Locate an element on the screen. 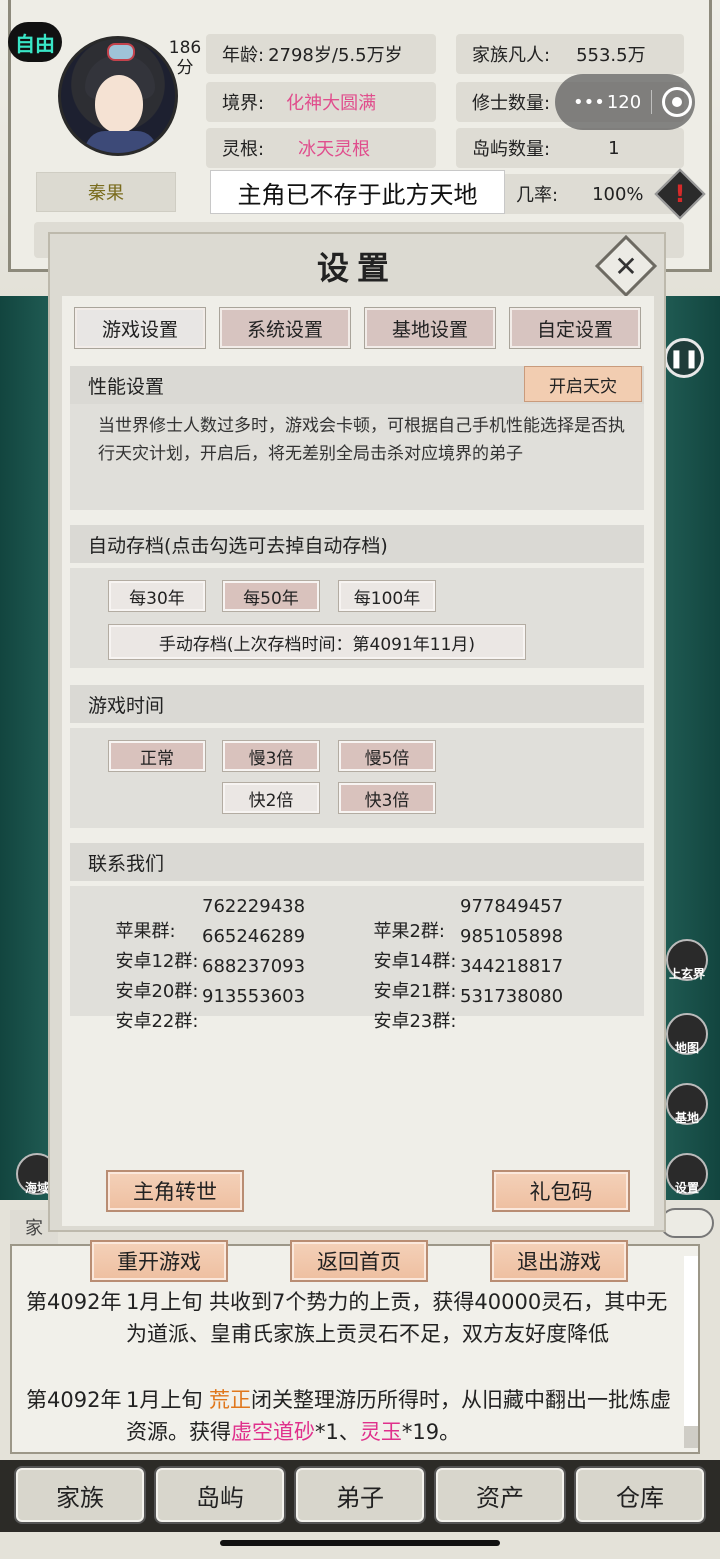 The height and width of the screenshot is (1559, 720). stat-cultivators-label: 修士数量: is located at coordinates (511, 103).